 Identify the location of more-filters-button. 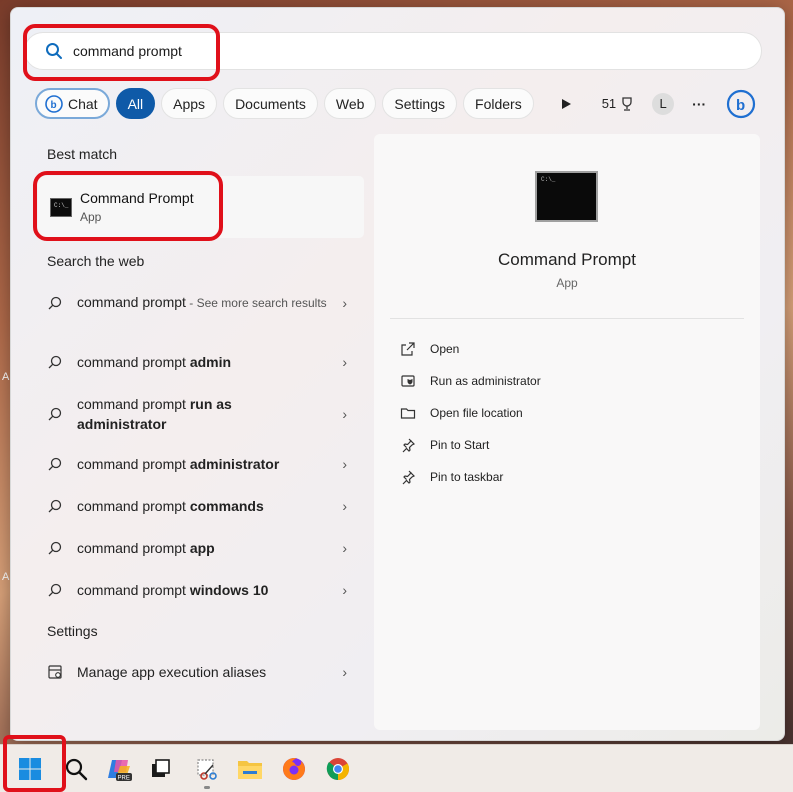
(575, 104).